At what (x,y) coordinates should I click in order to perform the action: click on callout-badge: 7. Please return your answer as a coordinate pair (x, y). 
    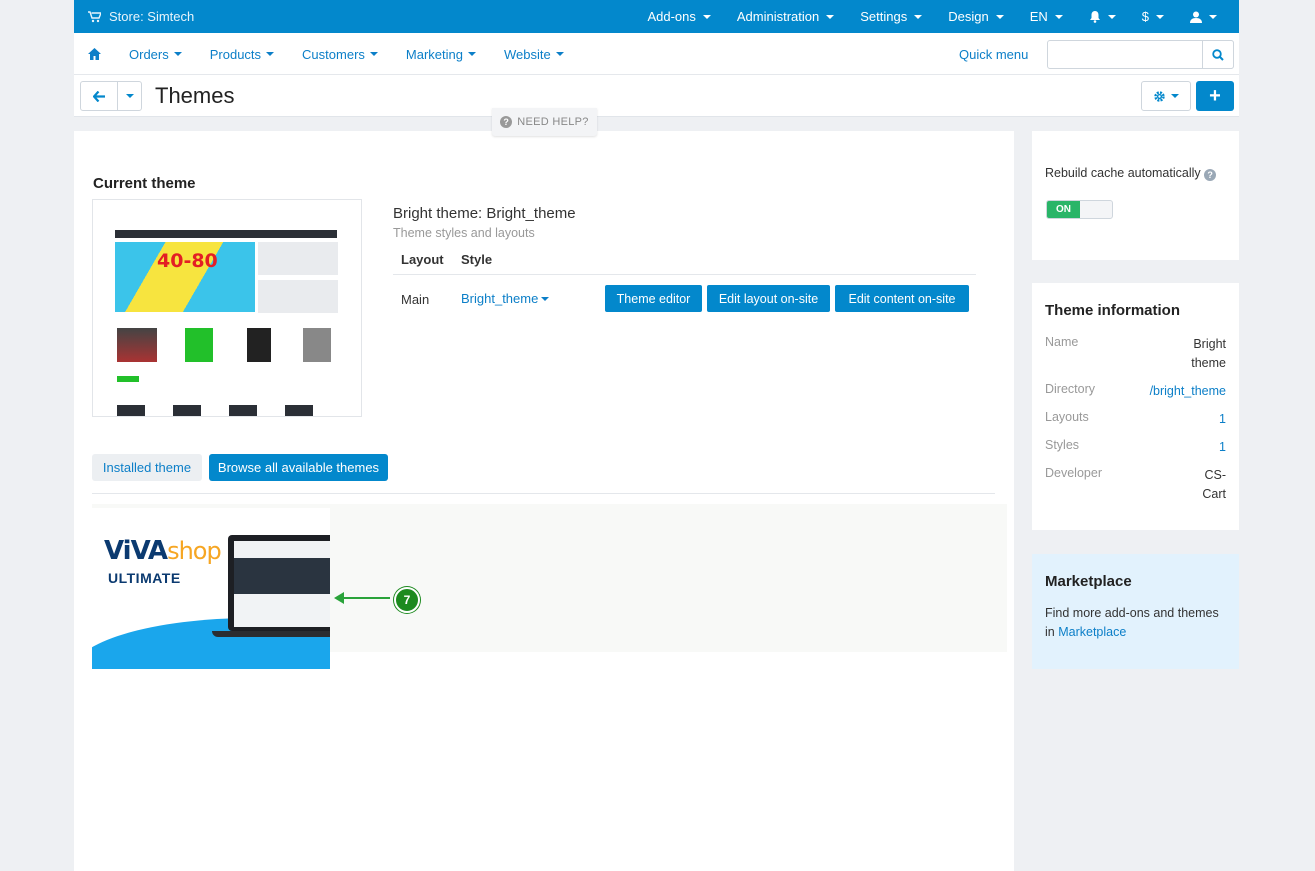
    Looking at the image, I should click on (407, 600).